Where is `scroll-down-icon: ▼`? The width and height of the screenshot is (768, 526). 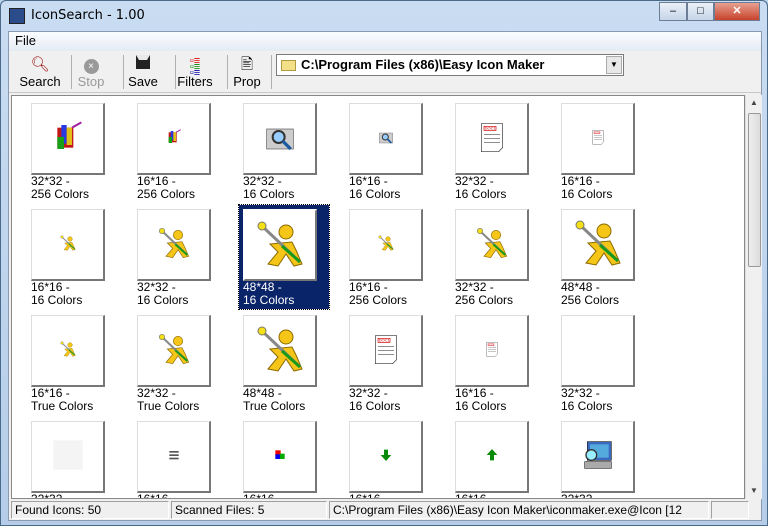 scroll-down-icon: ▼ is located at coordinates (754, 491).